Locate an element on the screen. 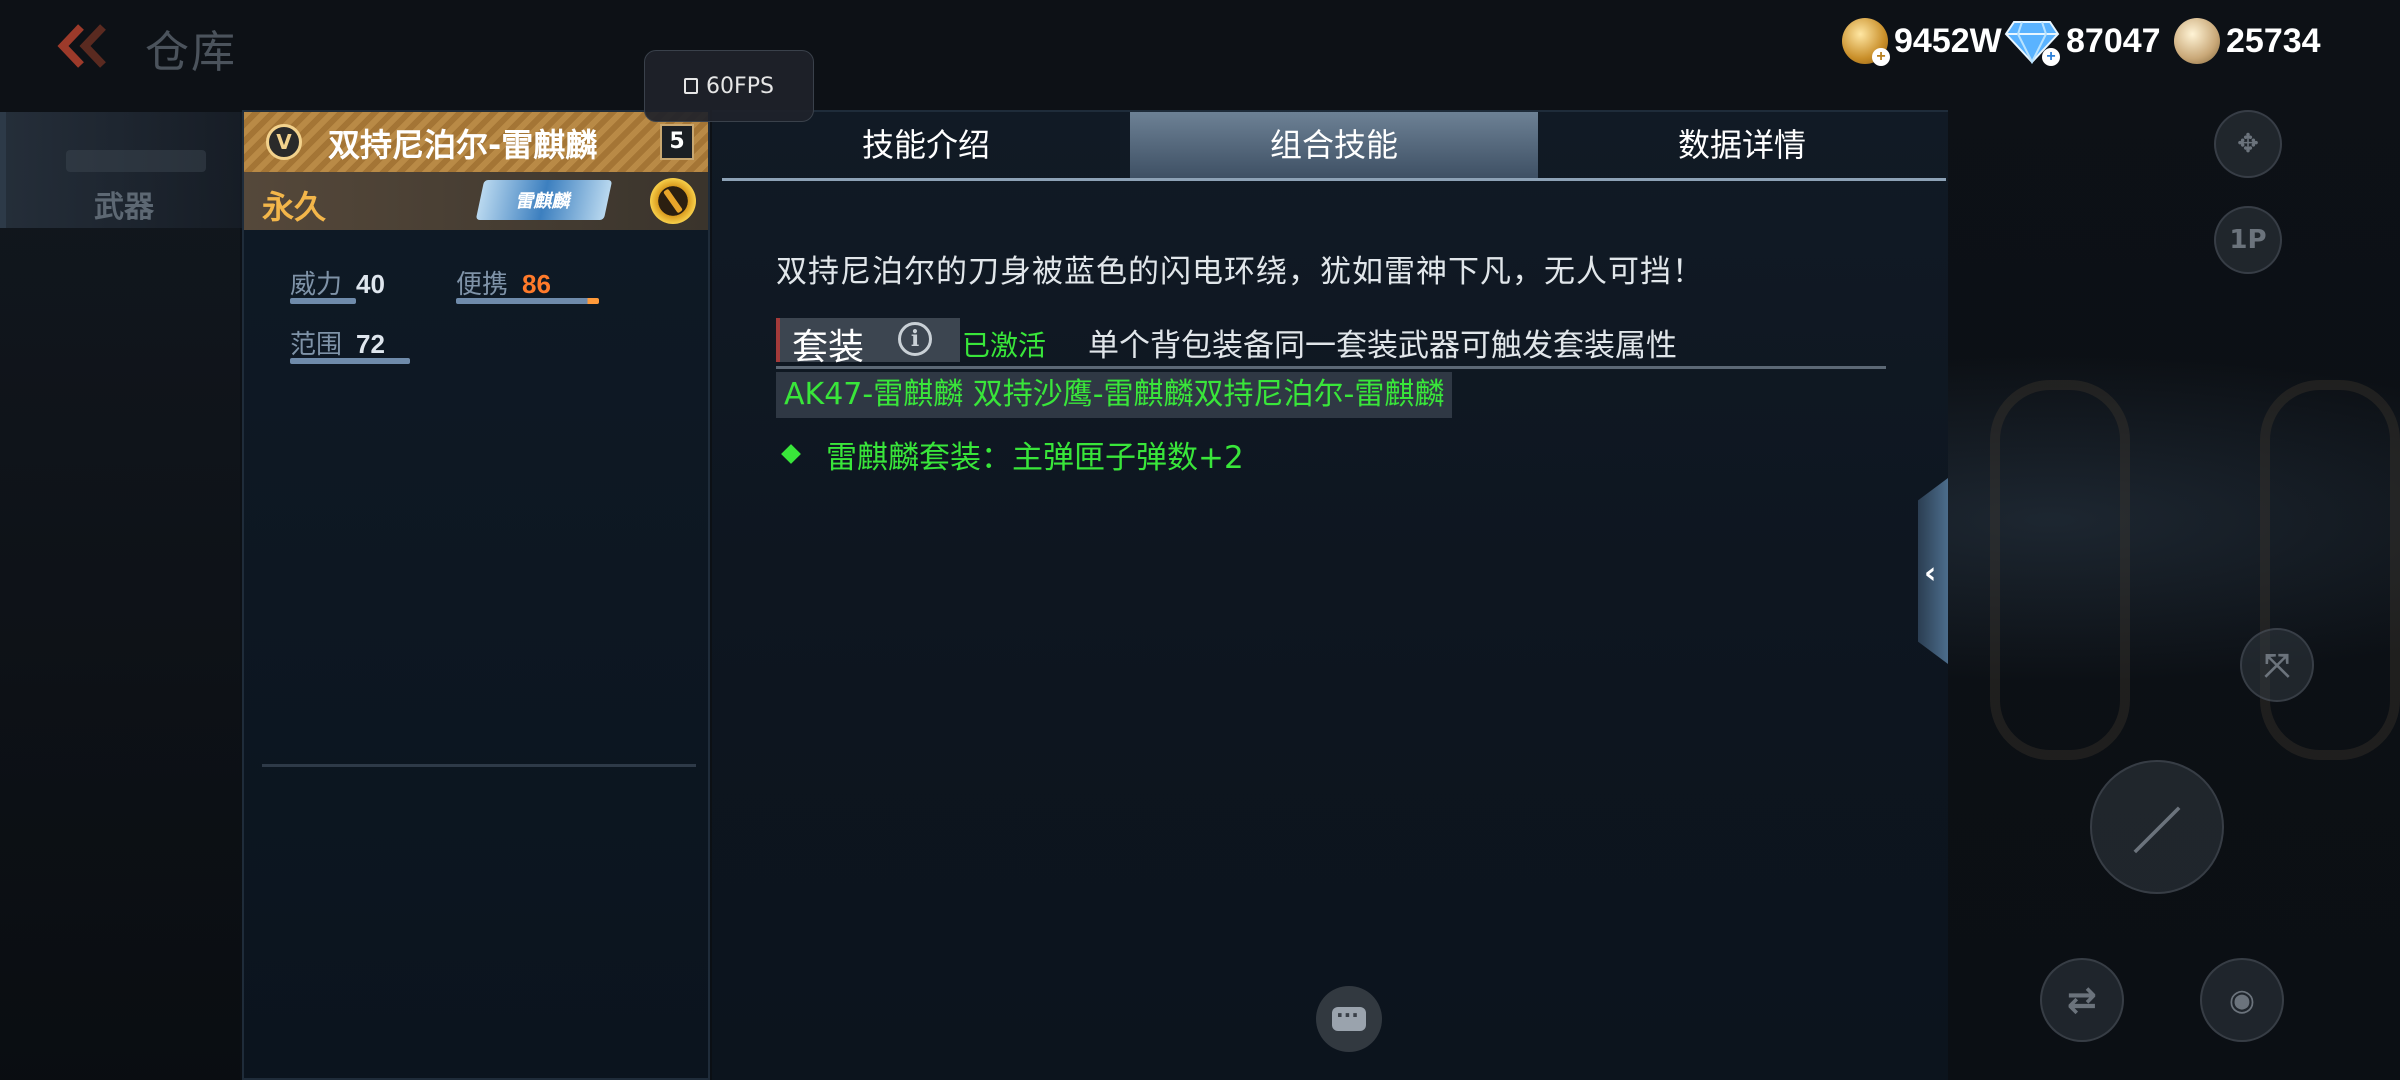 The width and height of the screenshot is (2400, 1080). rifle-icon is located at coordinates (136, 161).